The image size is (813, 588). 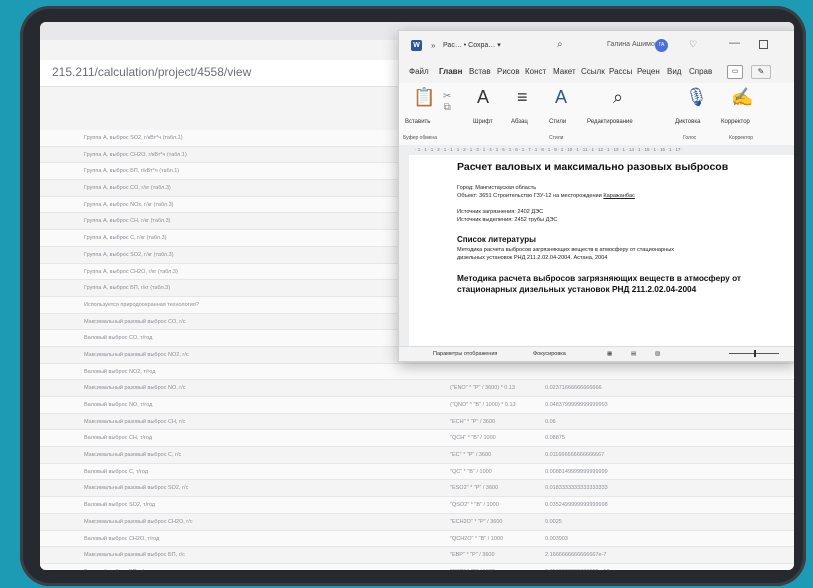 What do you see at coordinates (755, 353) in the screenshot?
I see `zoom-slider-knob` at bounding box center [755, 353].